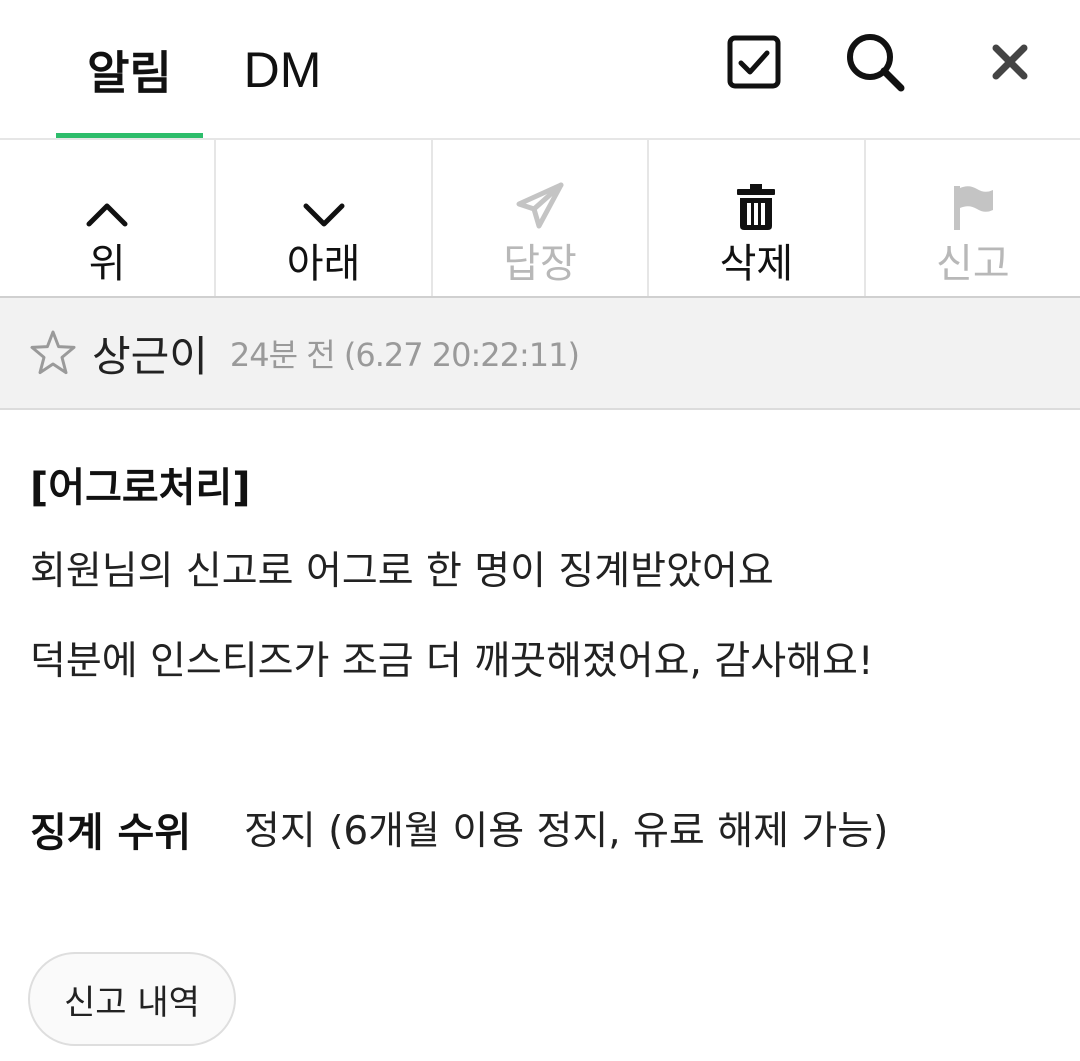  Describe the element at coordinates (566, 831) in the screenshot. I see `penalty-value: 정지 (6개월 이용 정지, 유료 해제 가능)` at that location.